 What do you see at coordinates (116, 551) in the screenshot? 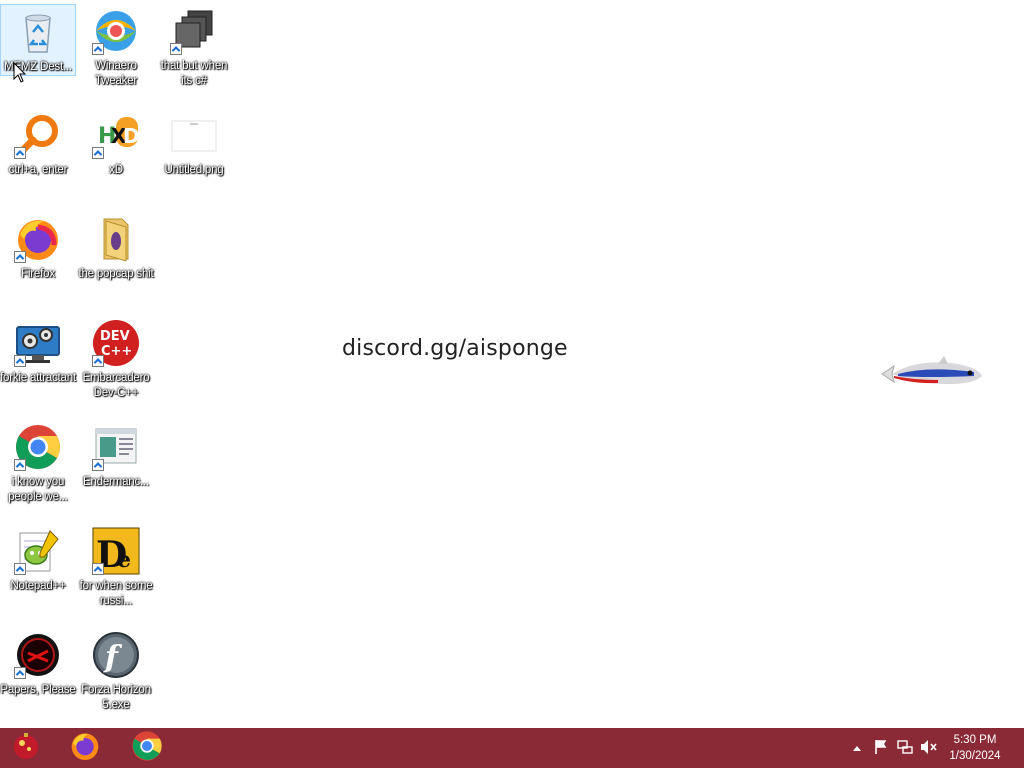
I see `de-icon: D e` at bounding box center [116, 551].